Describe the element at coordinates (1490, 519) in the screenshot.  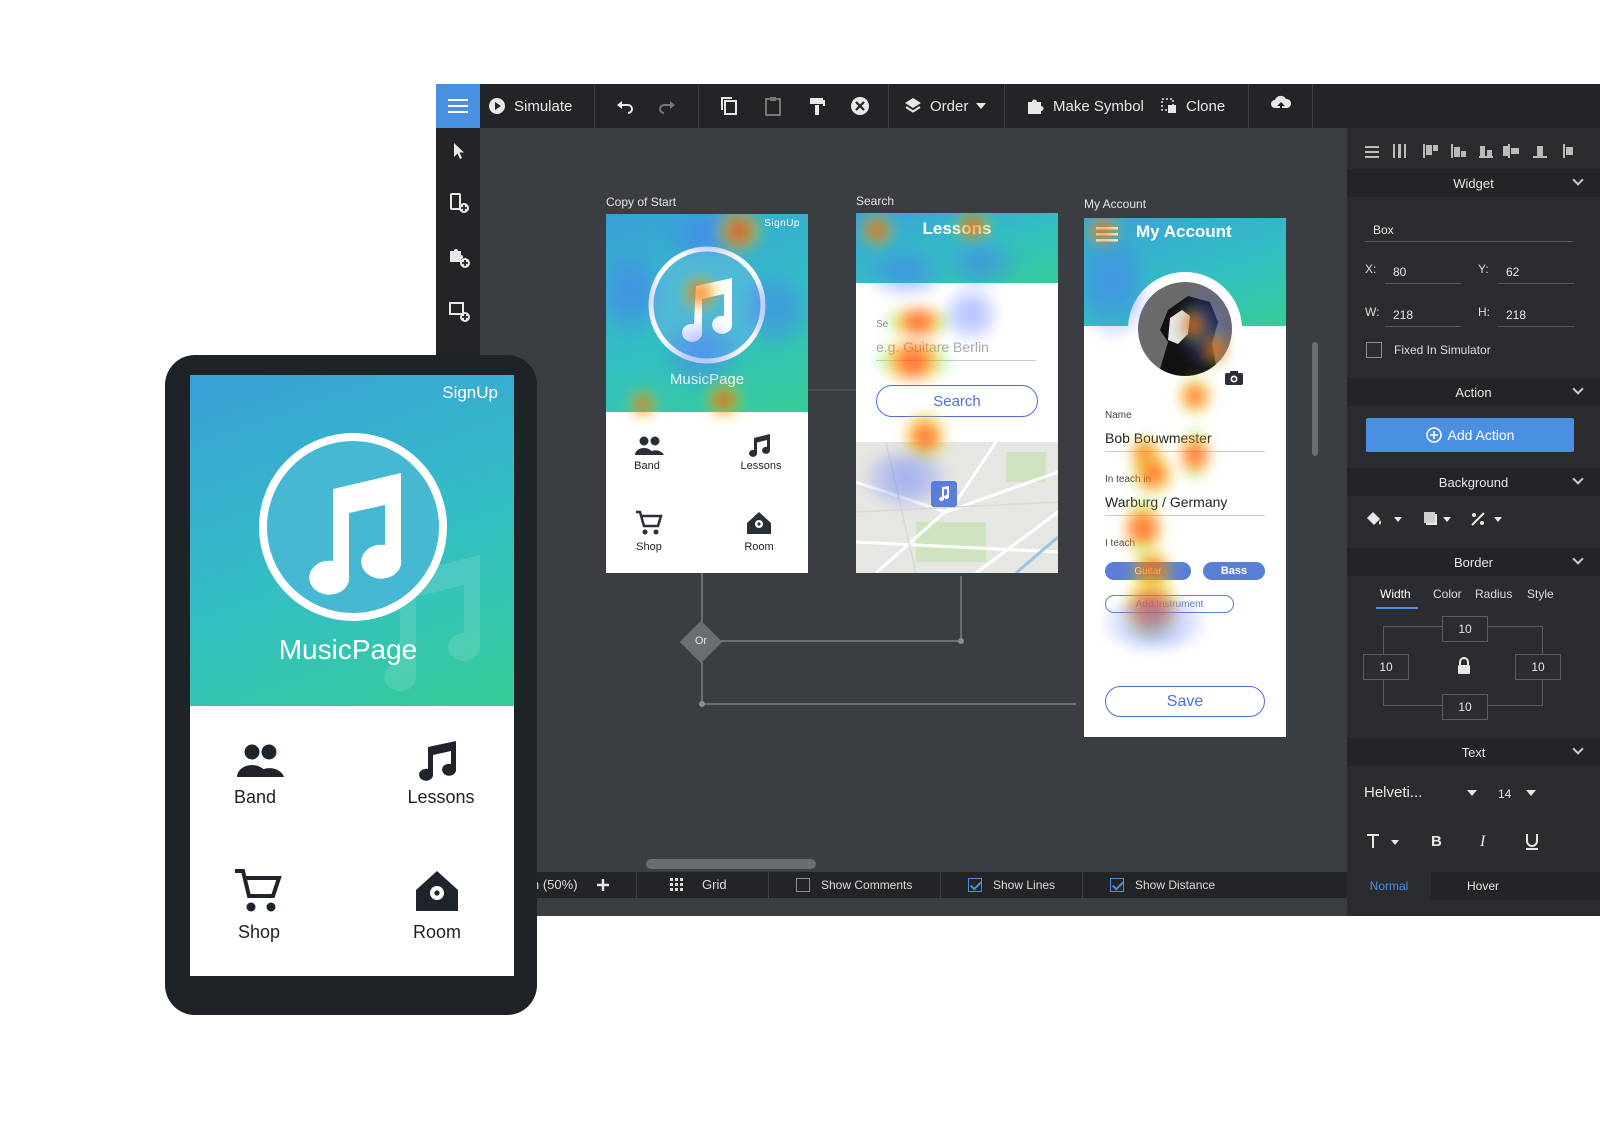
I see `opacity-icon` at that location.